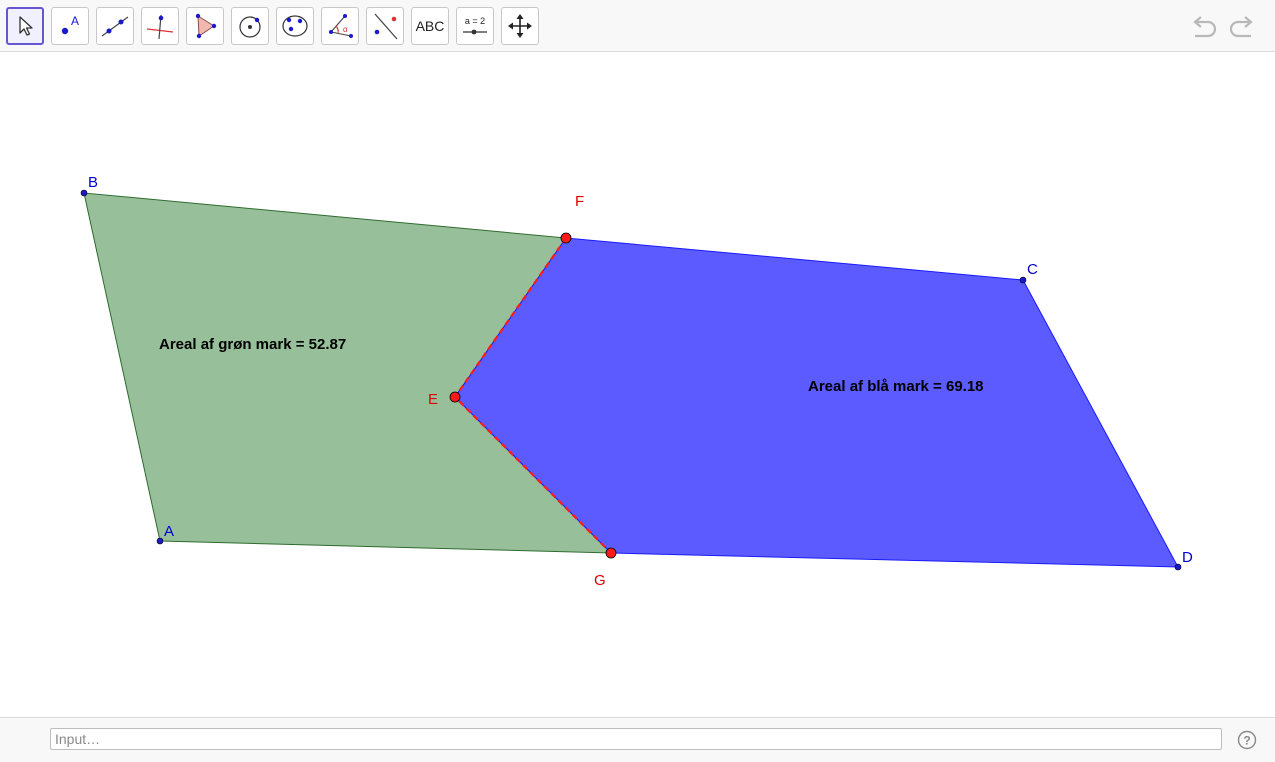 This screenshot has height=762, width=1275. I want to click on green-area-text: Areal af grøn mark = 52.87, so click(252, 344).